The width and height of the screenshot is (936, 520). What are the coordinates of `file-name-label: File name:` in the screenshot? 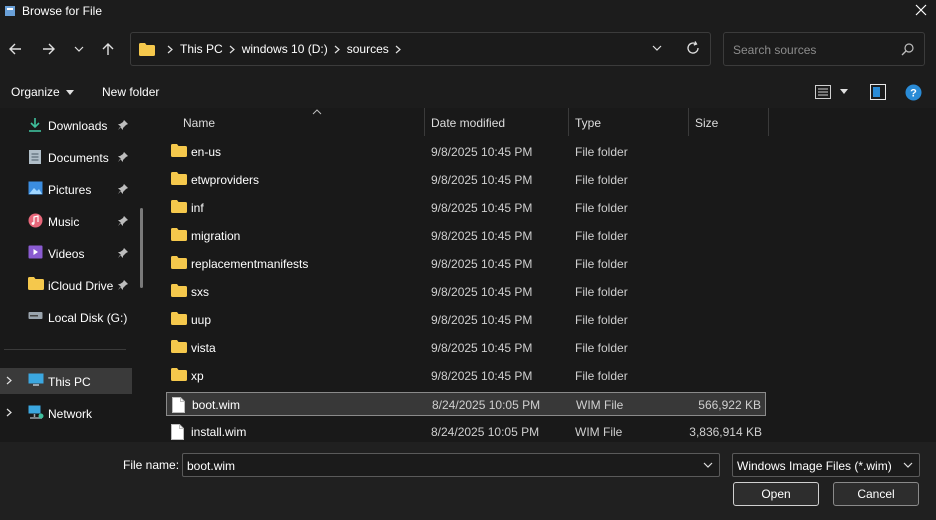 It's located at (151, 465).